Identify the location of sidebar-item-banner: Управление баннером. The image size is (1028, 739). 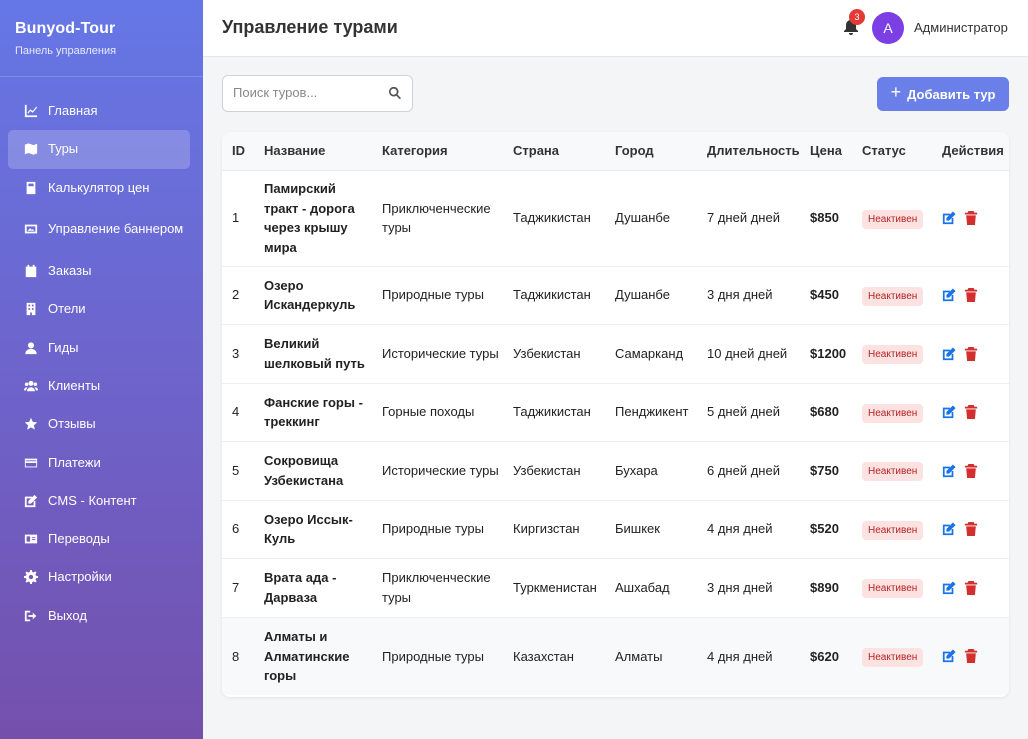
(99, 229).